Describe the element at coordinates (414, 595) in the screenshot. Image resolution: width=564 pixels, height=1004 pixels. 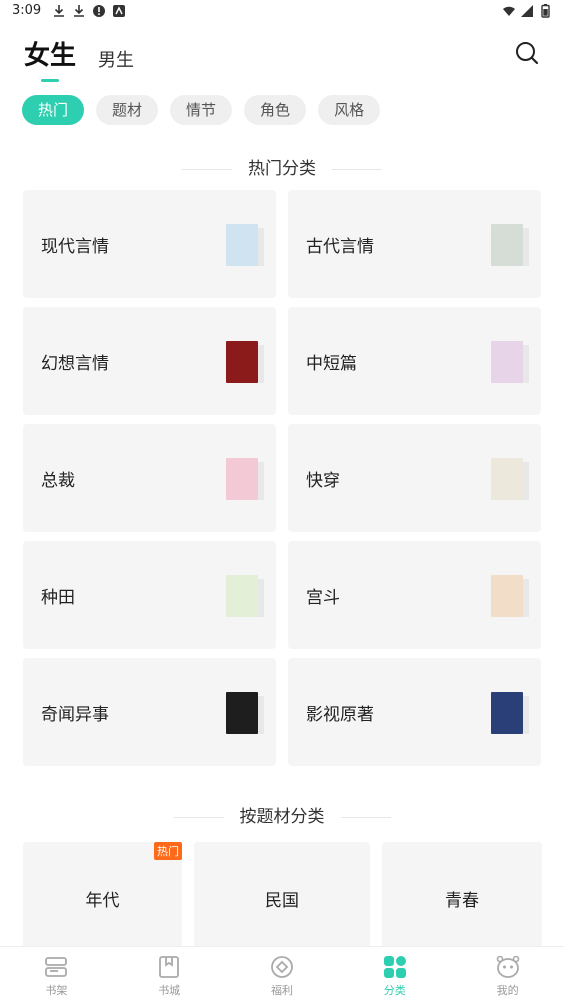
I see `category-card: 宫斗` at that location.